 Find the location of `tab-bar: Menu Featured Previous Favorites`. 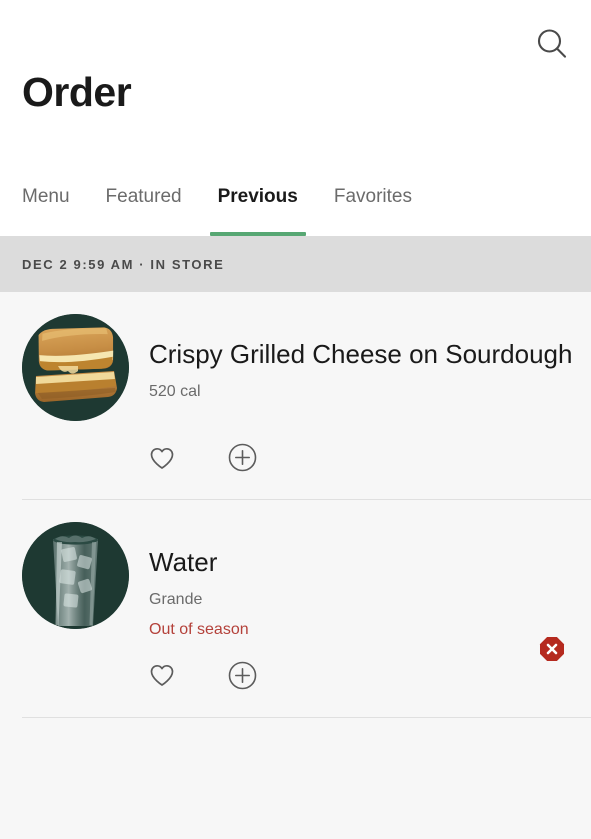

tab-bar: Menu Featured Previous Favorites is located at coordinates (295, 205).